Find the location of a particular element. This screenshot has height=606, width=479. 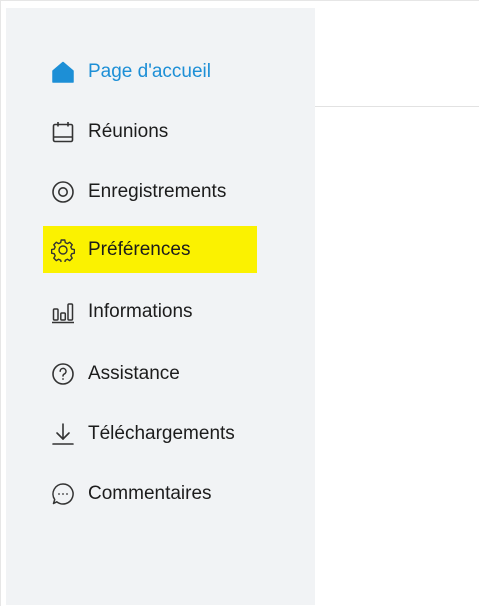

gear-icon is located at coordinates (63, 250).